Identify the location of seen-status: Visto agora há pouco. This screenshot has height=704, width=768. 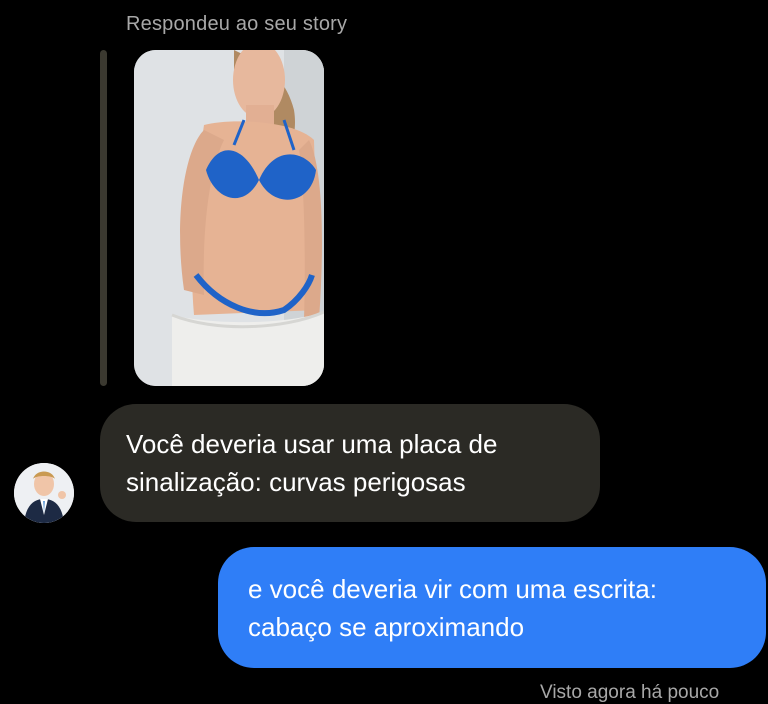
(630, 692).